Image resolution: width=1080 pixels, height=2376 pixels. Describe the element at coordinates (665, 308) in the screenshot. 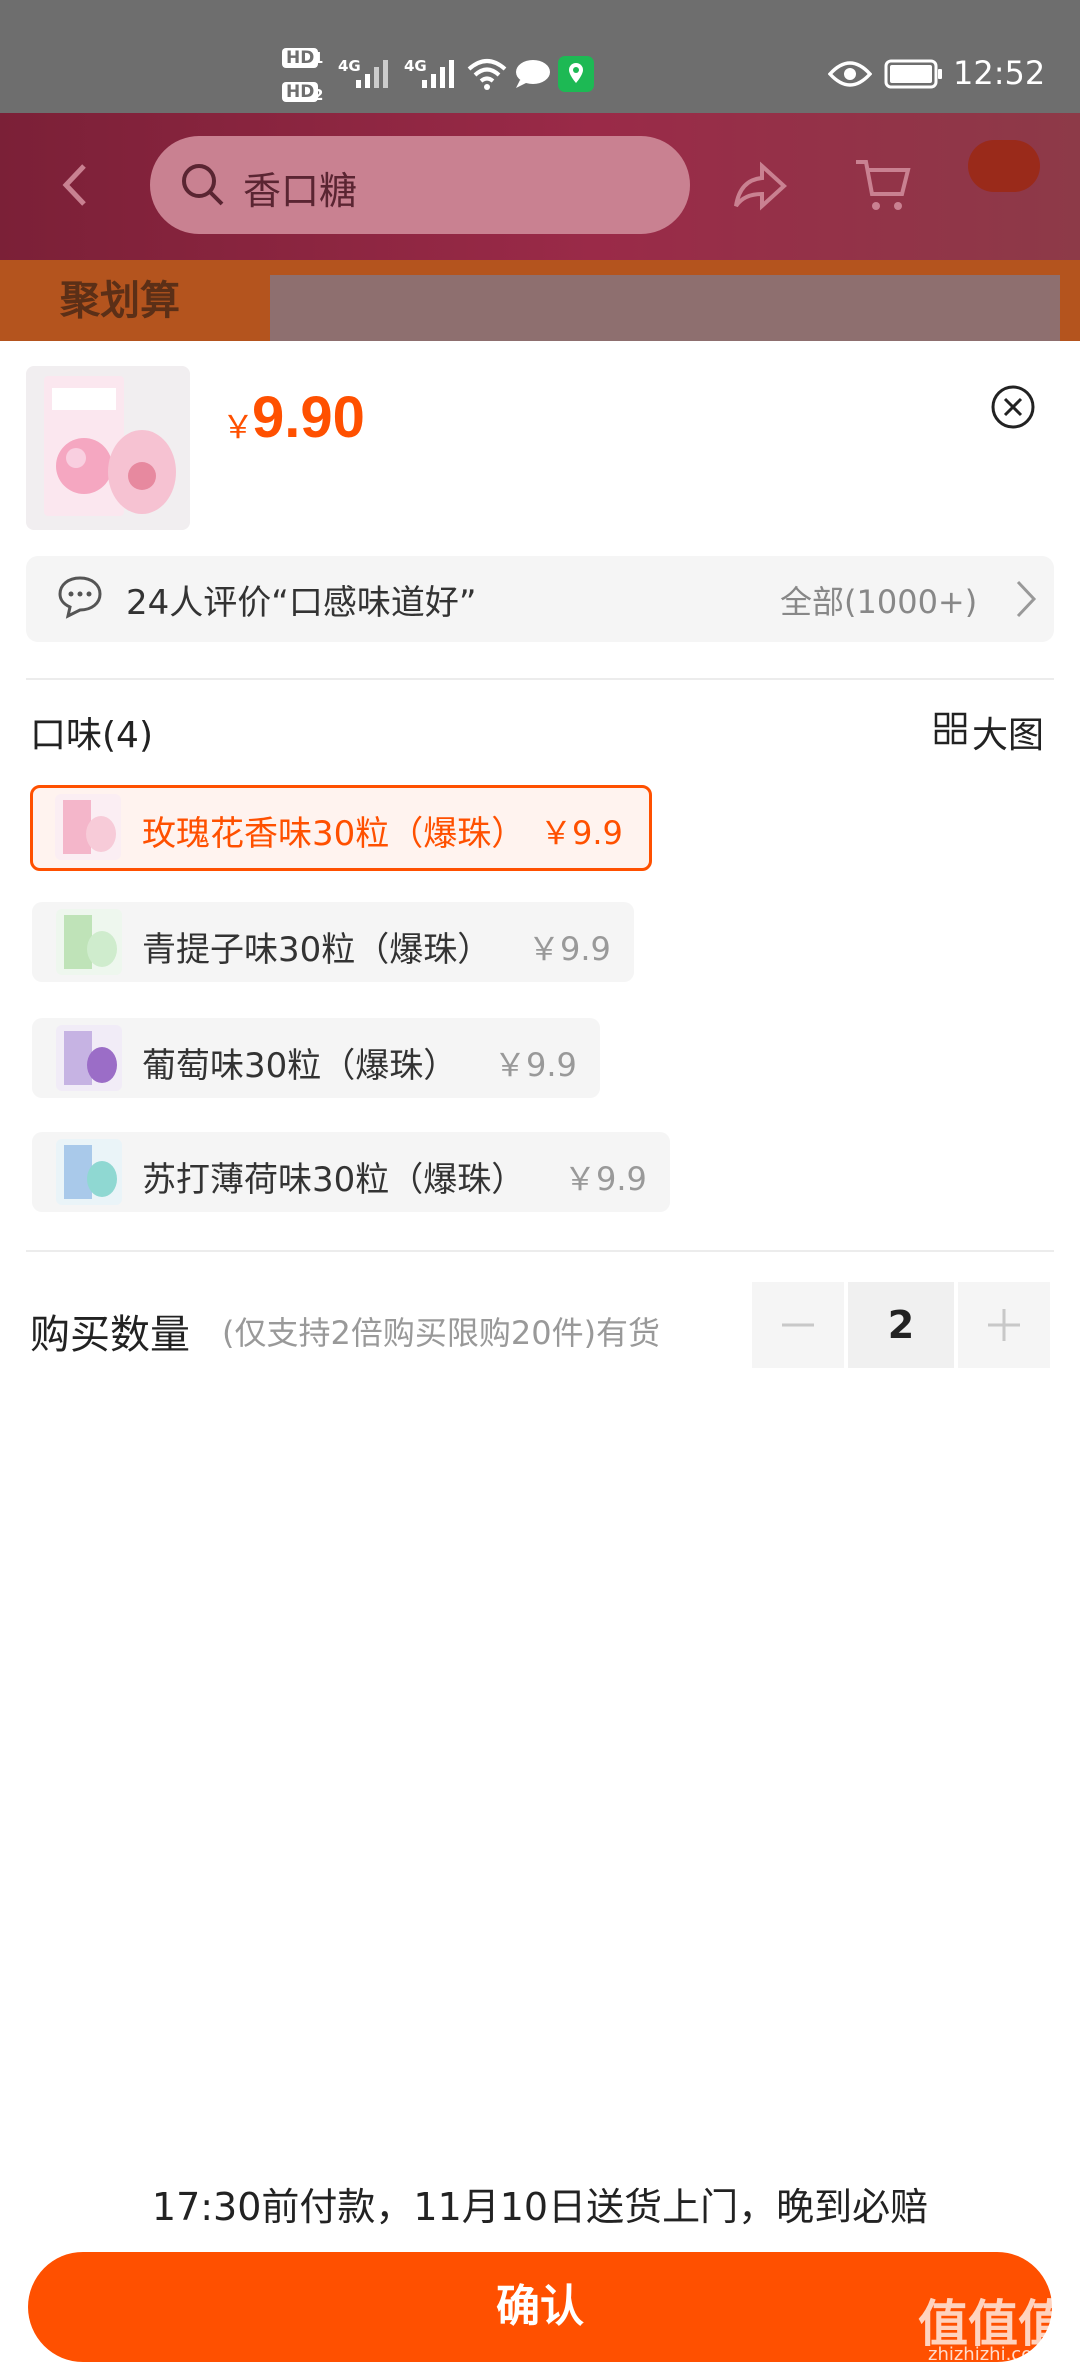

I see `background-banner-panel` at that location.